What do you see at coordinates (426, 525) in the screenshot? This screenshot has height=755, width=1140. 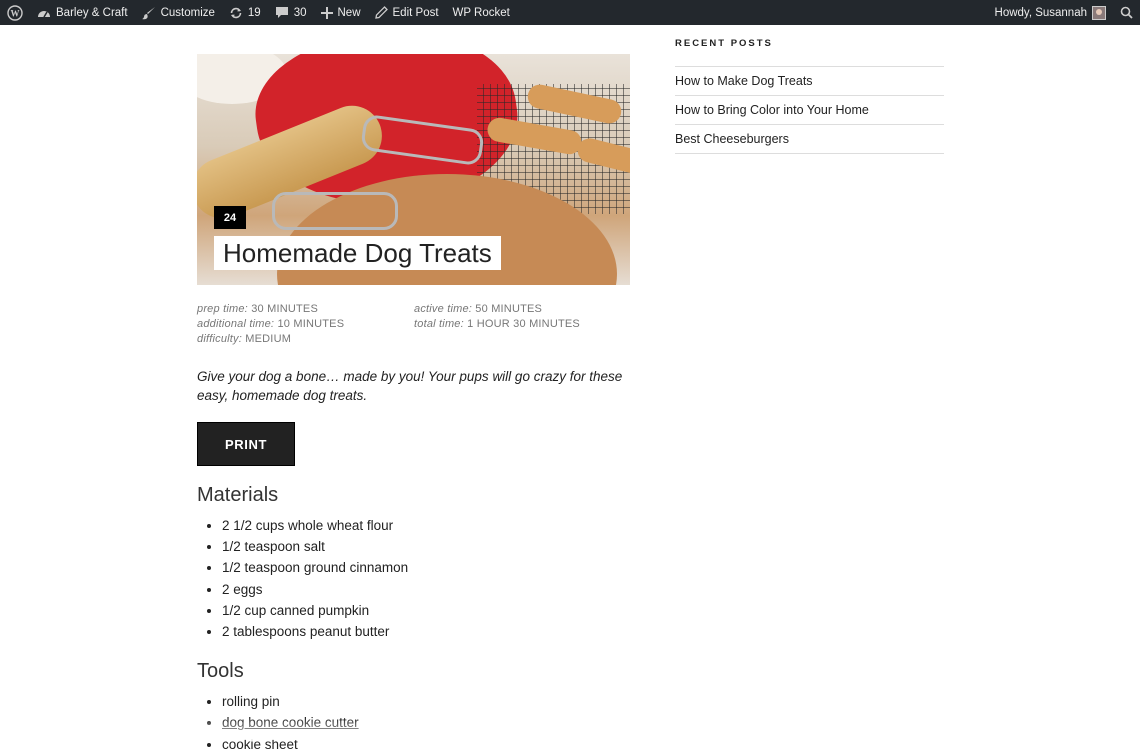 I see `list-item: 2 1/2 cups whole wheat flour` at bounding box center [426, 525].